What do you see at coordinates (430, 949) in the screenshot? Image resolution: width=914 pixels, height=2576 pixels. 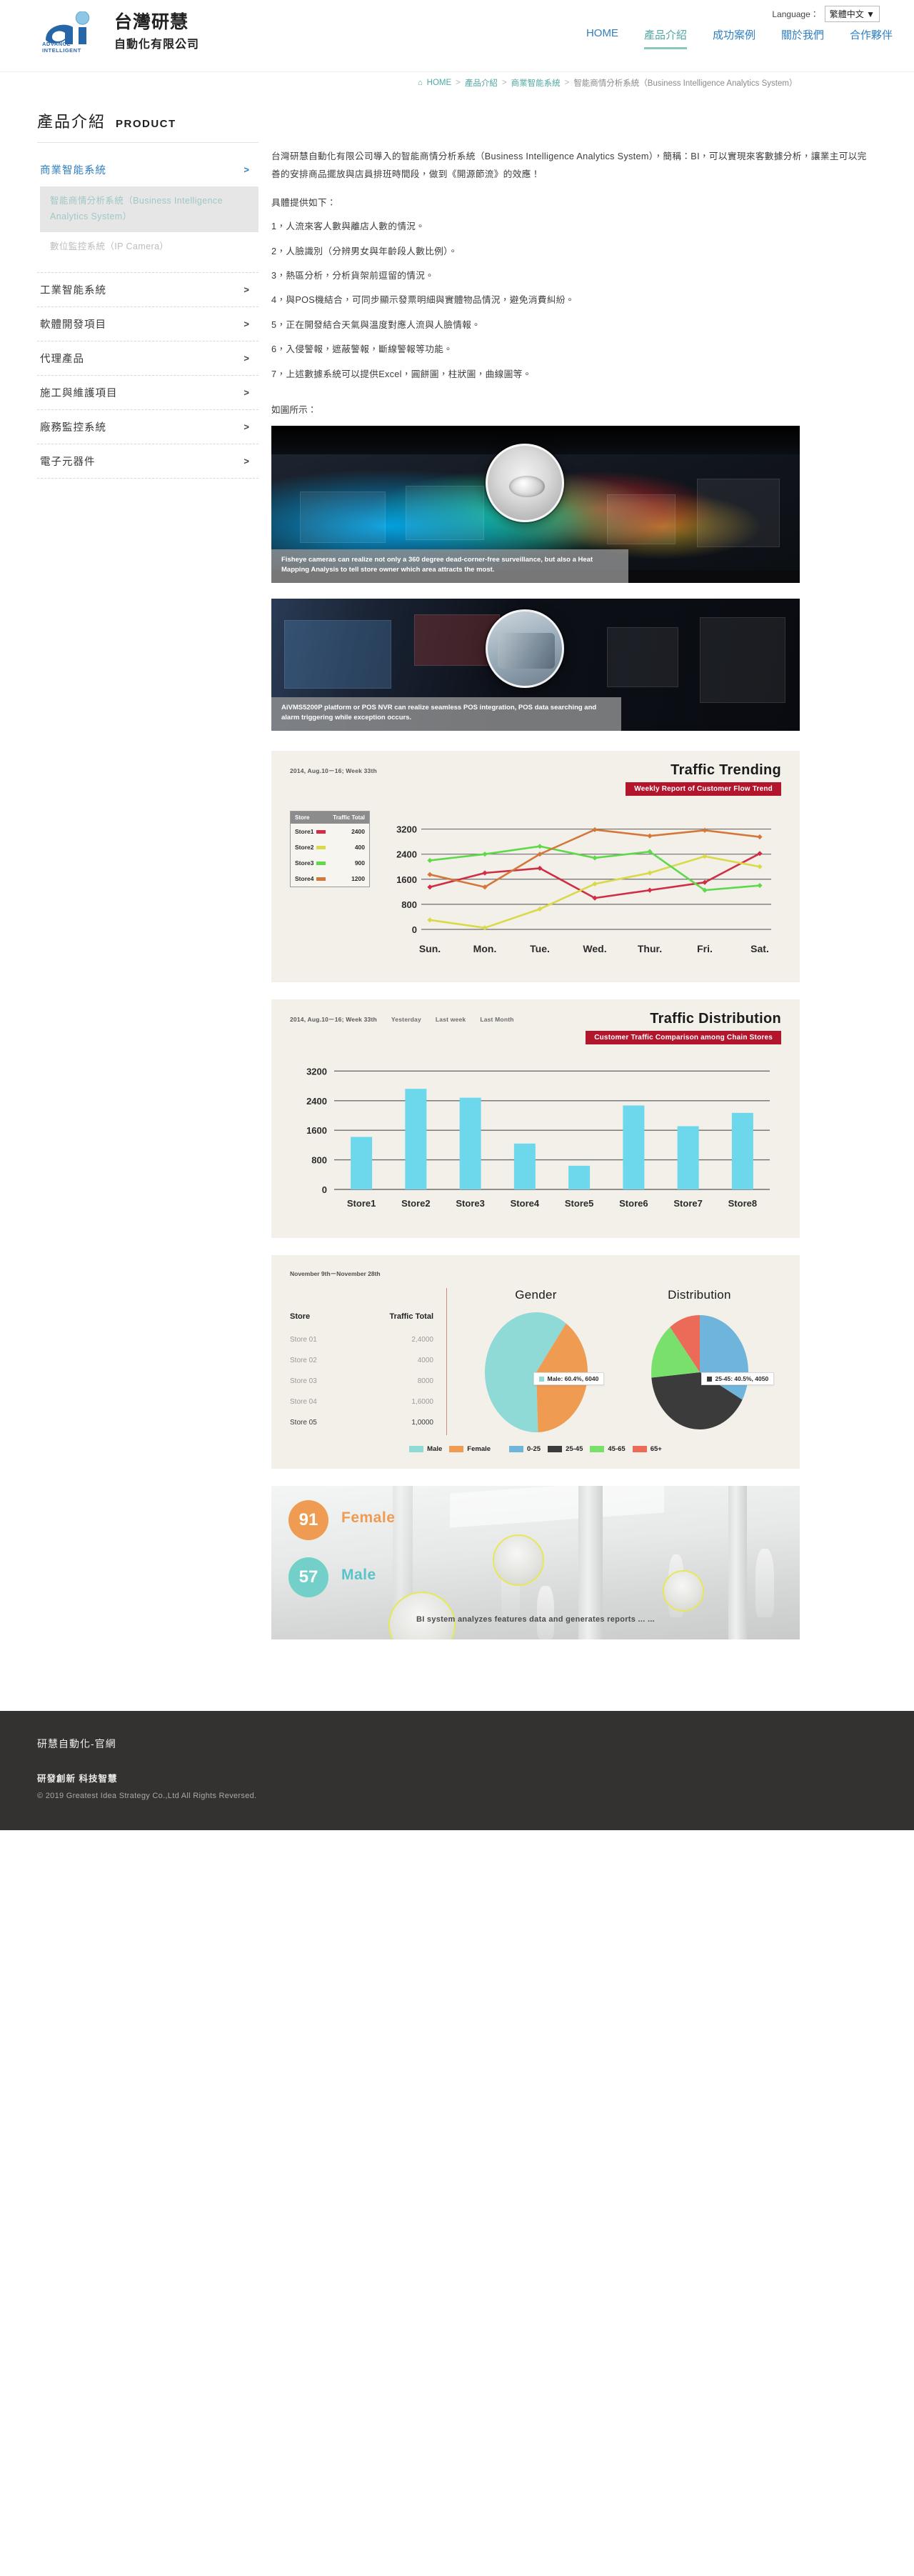 I see `svg-text: Sun.` at bounding box center [430, 949].